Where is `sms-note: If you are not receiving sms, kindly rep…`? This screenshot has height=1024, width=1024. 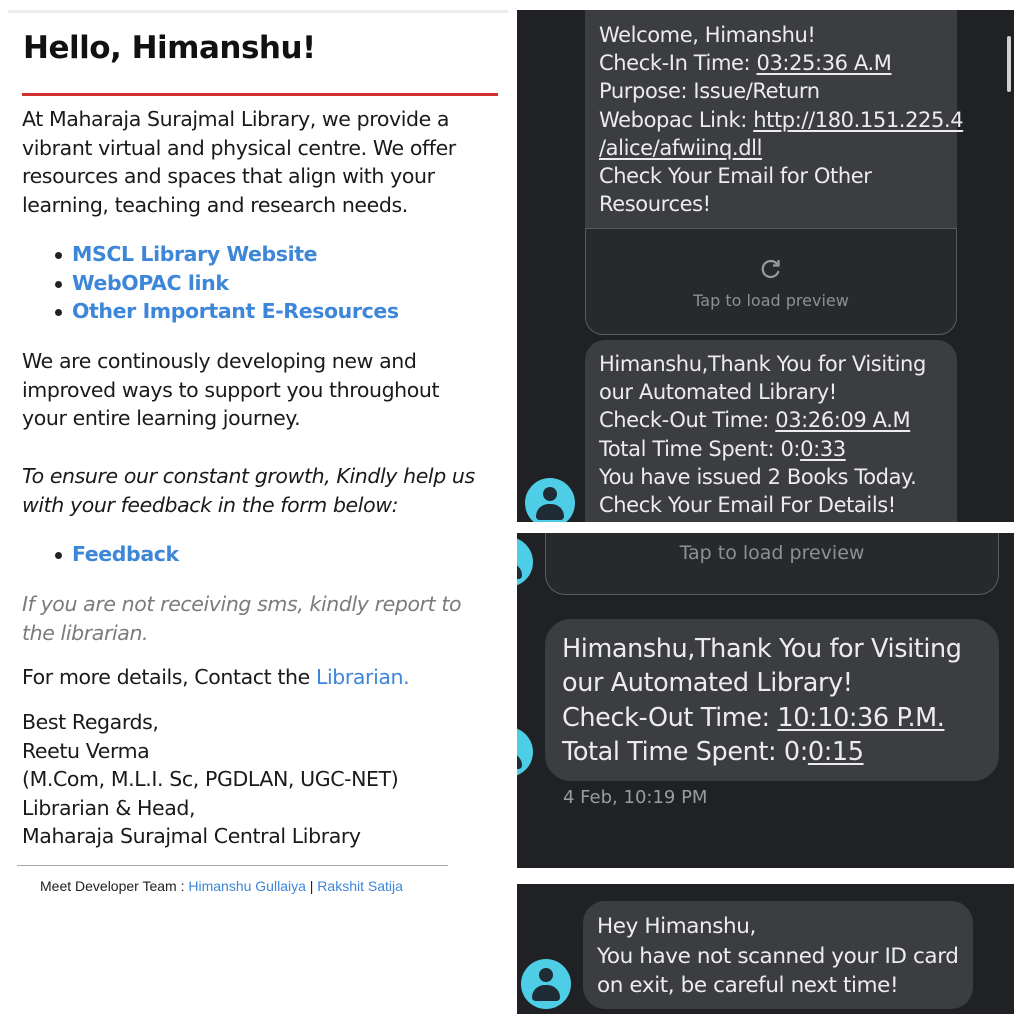
sms-note: If you are not receiving sms, kindly rep… is located at coordinates (242, 618).